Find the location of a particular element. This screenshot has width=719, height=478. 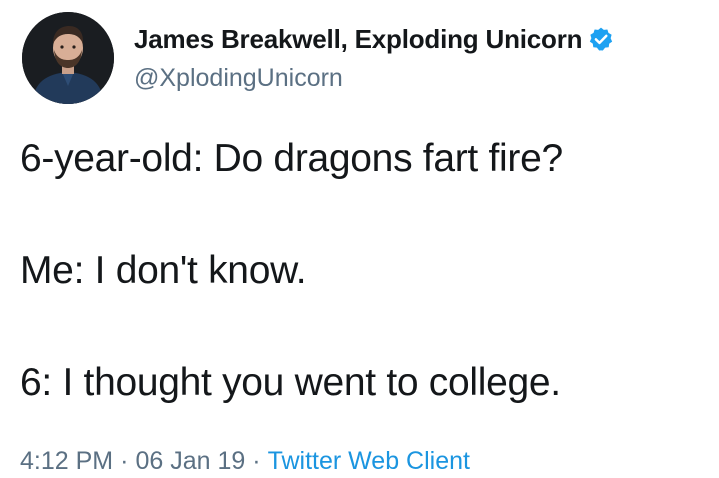

tweet-line: 6: I thought you went to college. is located at coordinates (290, 382).